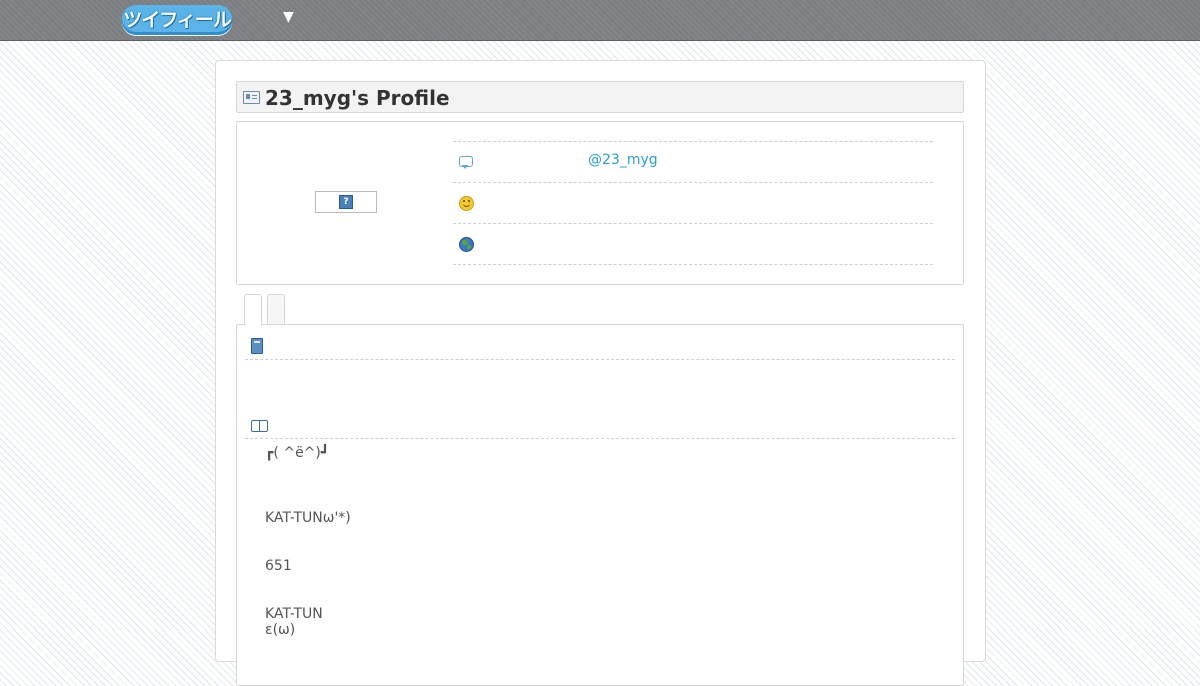  What do you see at coordinates (297, 453) in the screenshot?
I see `bio-line: ┏( ^ë^)┛` at bounding box center [297, 453].